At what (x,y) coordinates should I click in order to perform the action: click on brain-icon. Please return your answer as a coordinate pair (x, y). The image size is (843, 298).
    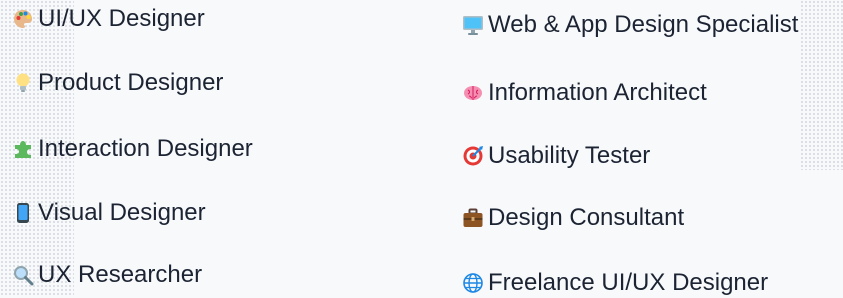
    Looking at the image, I should click on (473, 93).